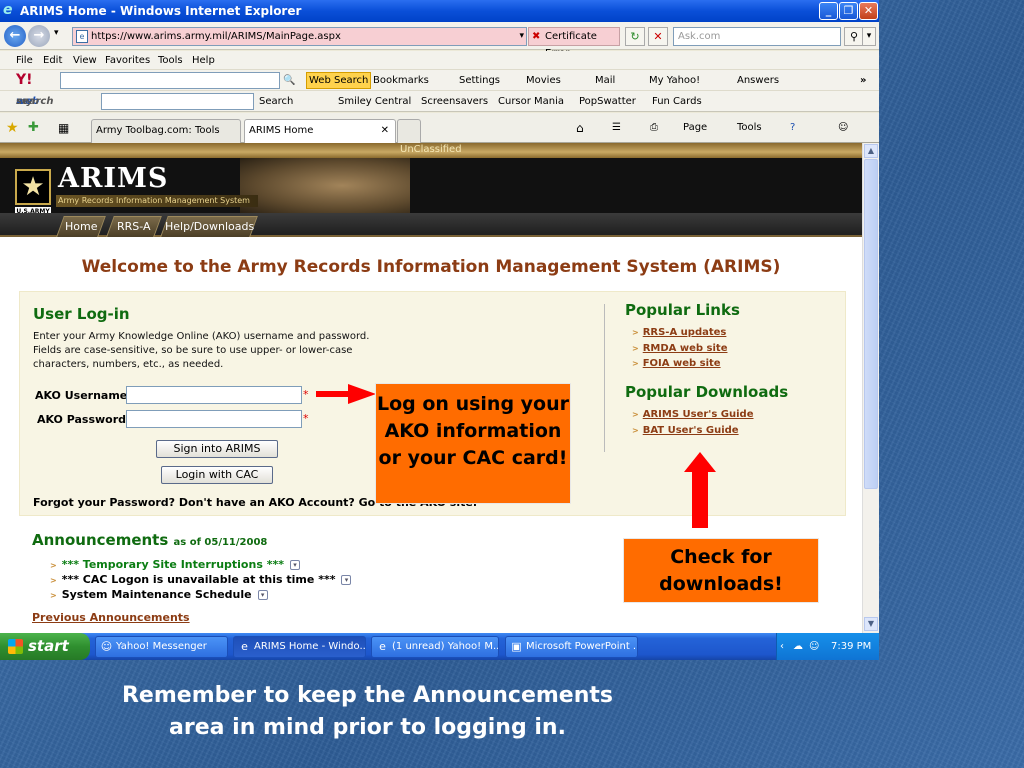 The width and height of the screenshot is (1024, 768). I want to click on downloads-callout: Check for downloads!, so click(721, 570).